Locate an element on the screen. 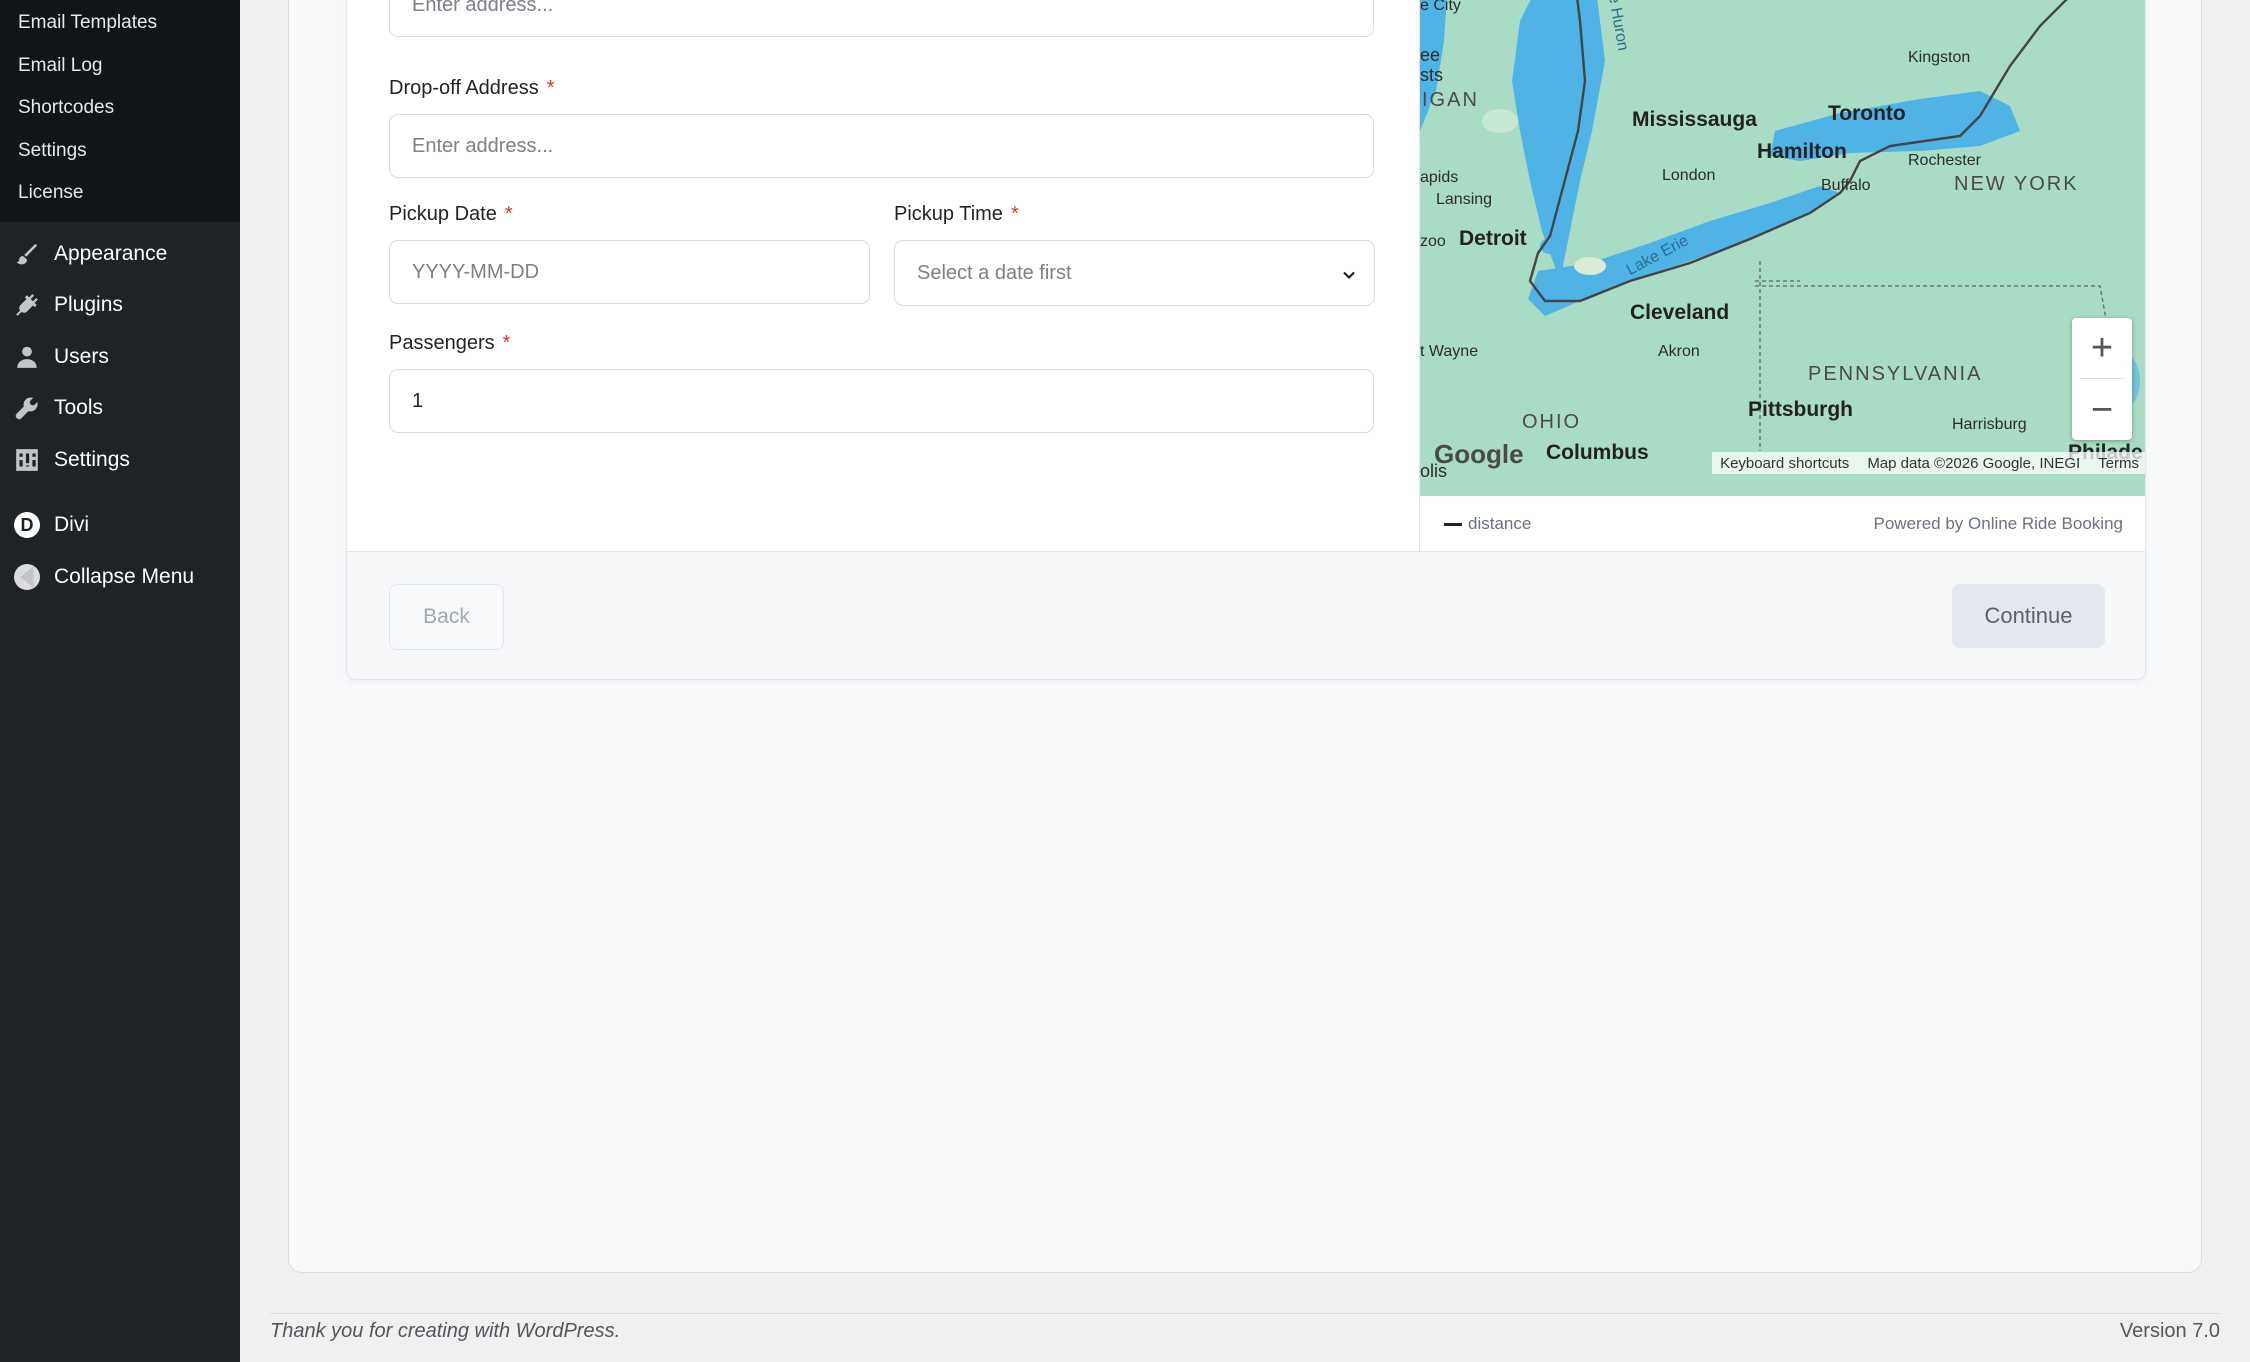 The image size is (2250, 1362). footer-version: Version 7.0 is located at coordinates (2169, 1331).